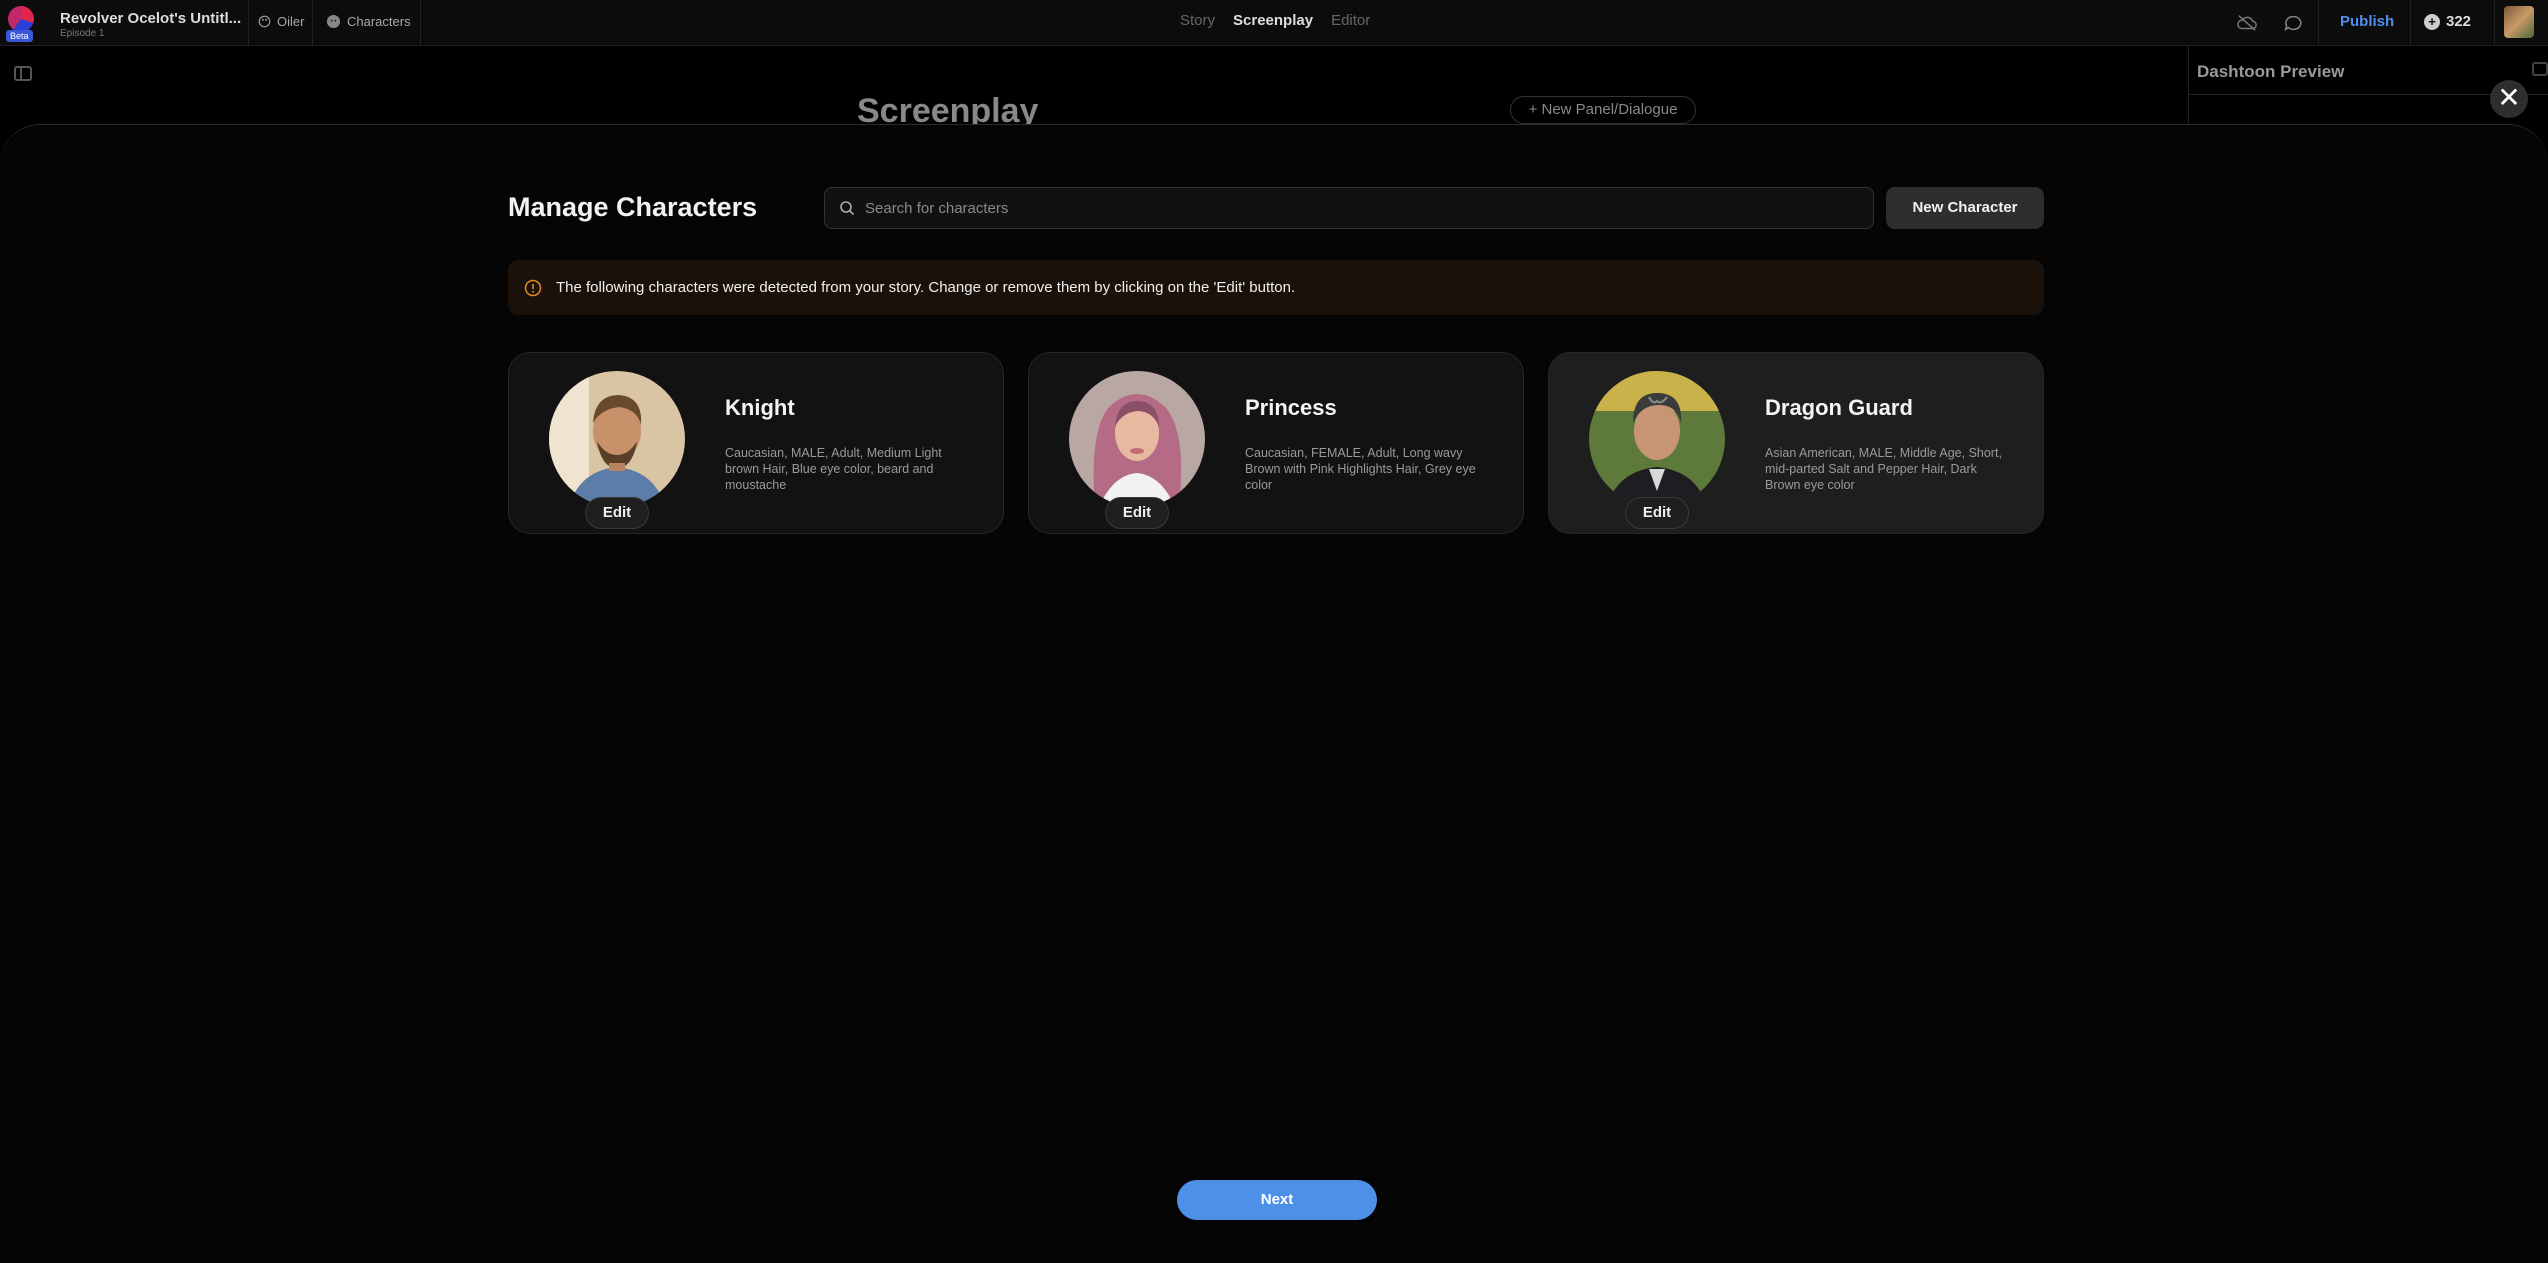 Image resolution: width=2548 pixels, height=1263 pixels. I want to click on character-name: Knight, so click(760, 407).